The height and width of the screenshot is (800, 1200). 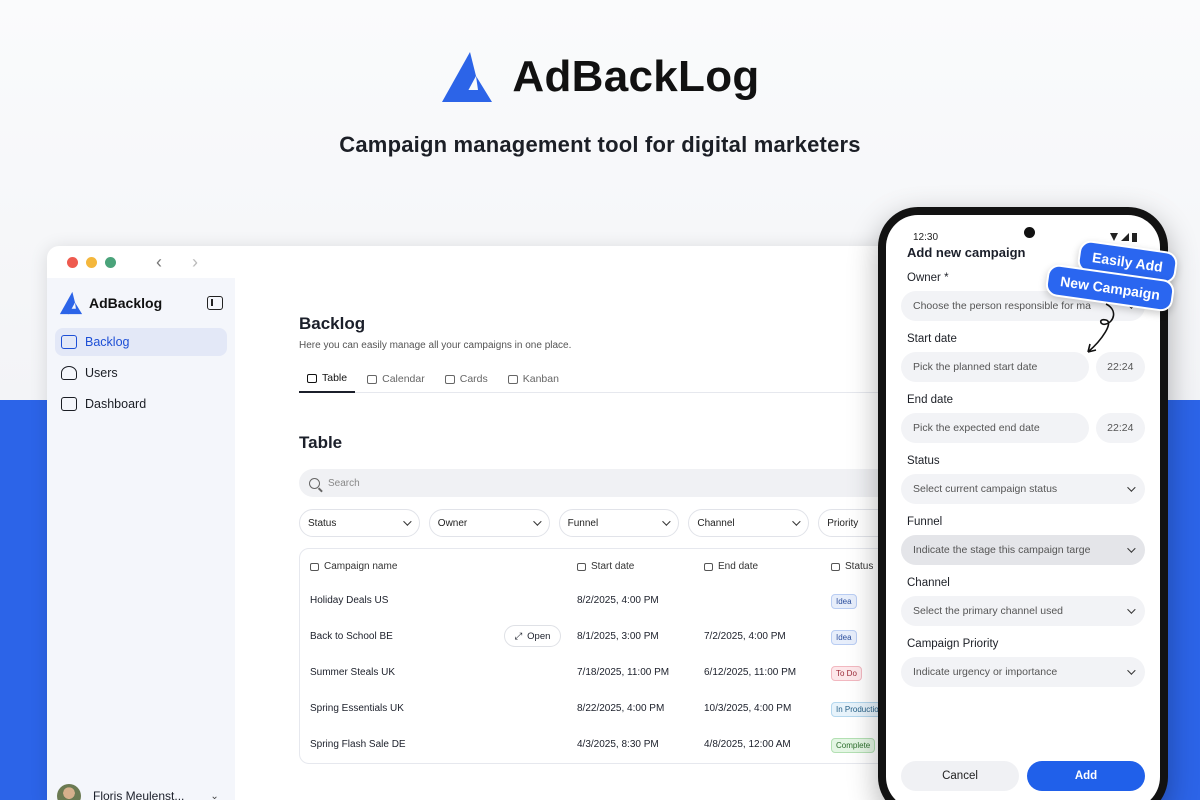 What do you see at coordinates (923, 461) in the screenshot?
I see `status-label: Status` at bounding box center [923, 461].